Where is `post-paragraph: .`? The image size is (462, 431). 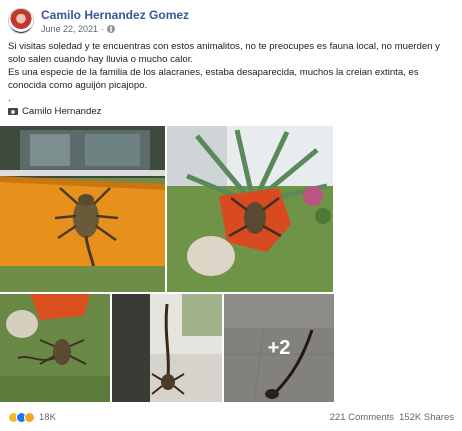
post-paragraph: . is located at coordinates (9, 98).